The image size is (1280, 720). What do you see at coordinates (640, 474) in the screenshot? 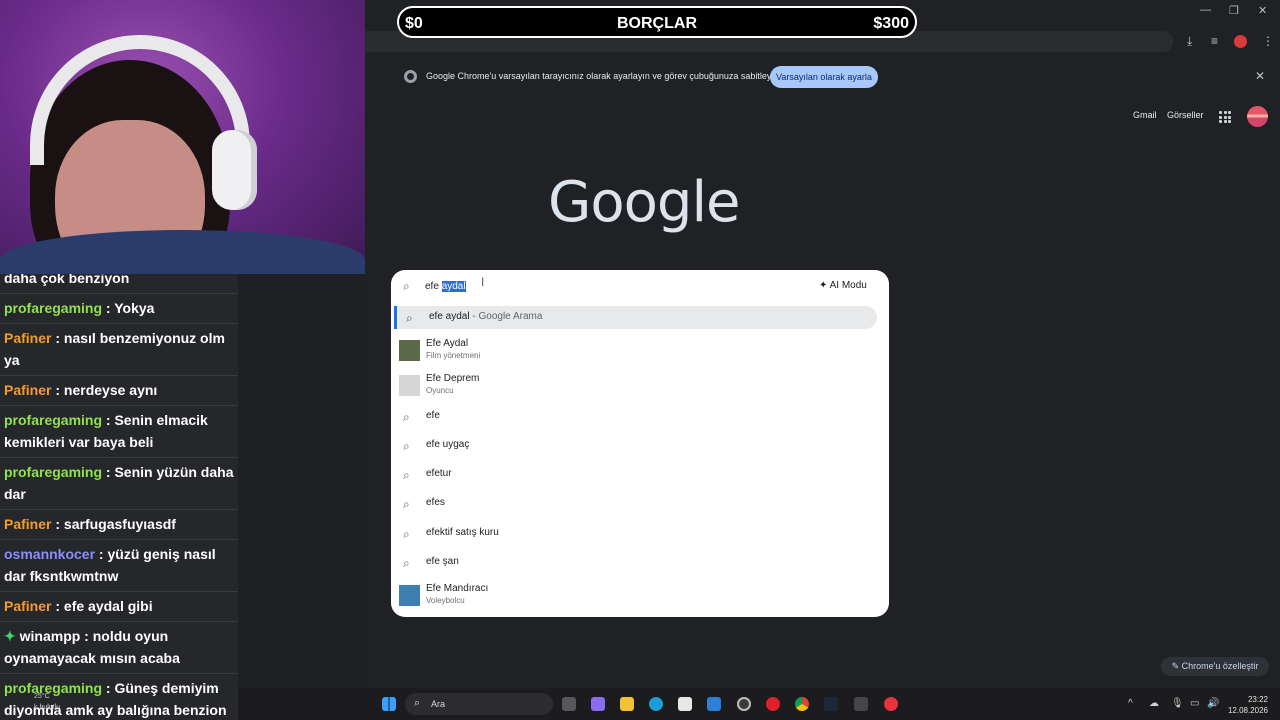
I see `suggestion-item: ⌕ efetur` at bounding box center [640, 474].